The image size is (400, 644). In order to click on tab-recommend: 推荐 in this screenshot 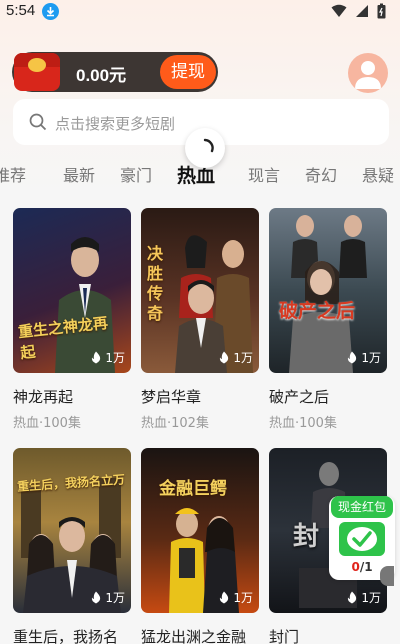, I will do `click(13, 174)`.